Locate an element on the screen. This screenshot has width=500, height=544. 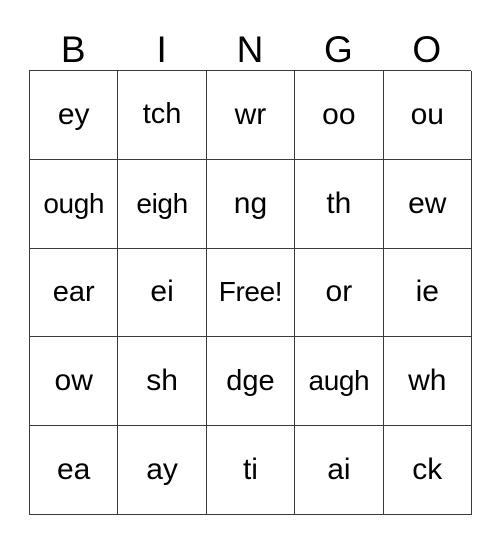
bingo-cell: ow is located at coordinates (74, 382).